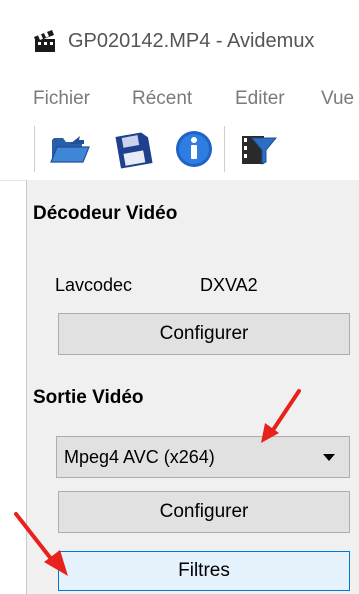  I want to click on open-folder-icon, so click(70, 149).